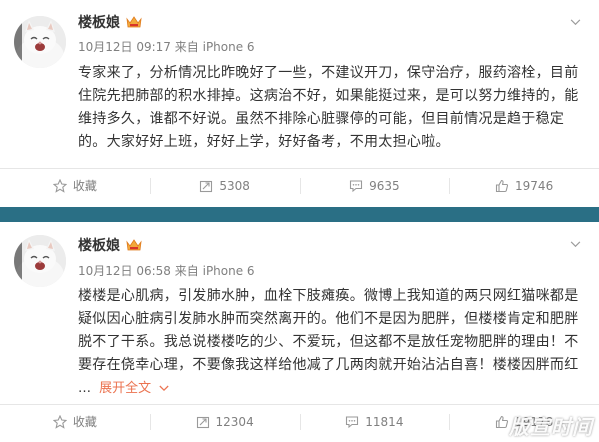  Describe the element at coordinates (328, 365) in the screenshot. I see `post-text-line: 要存在侥幸心理，不要像我这样给他减了几两肉就开始沾沾自喜！楼楼因胖而红` at that location.